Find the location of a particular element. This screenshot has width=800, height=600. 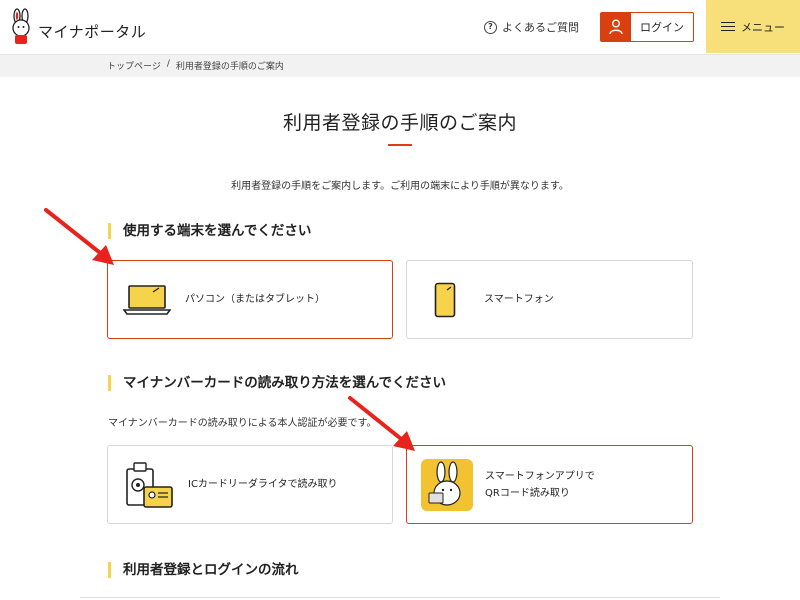

breadcrumb-bar: トップページ / 利用者登録の手順のご案内 is located at coordinates (400, 66).